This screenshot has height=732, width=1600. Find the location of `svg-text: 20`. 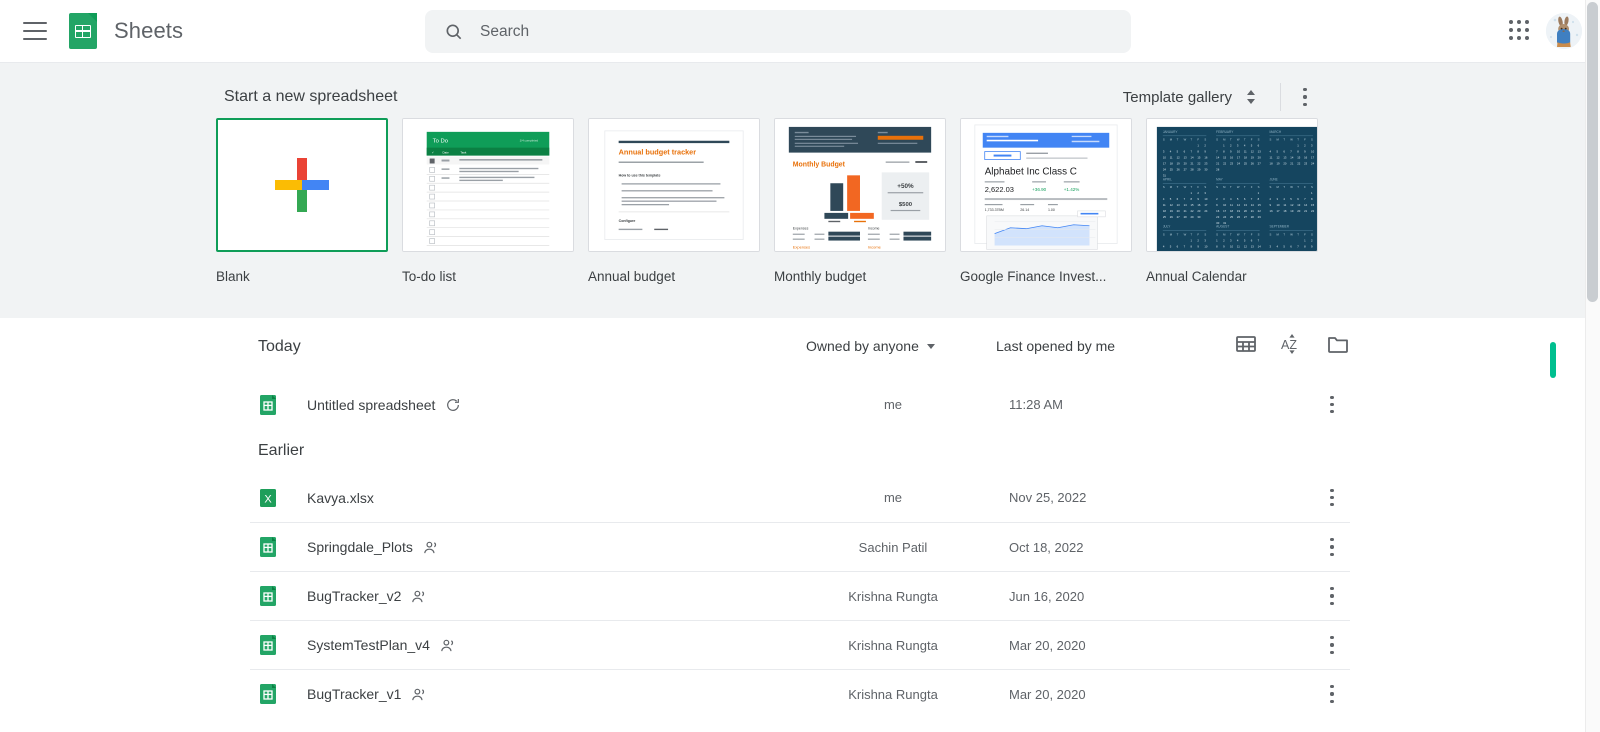

svg-text: 20 is located at coordinates (1285, 163).